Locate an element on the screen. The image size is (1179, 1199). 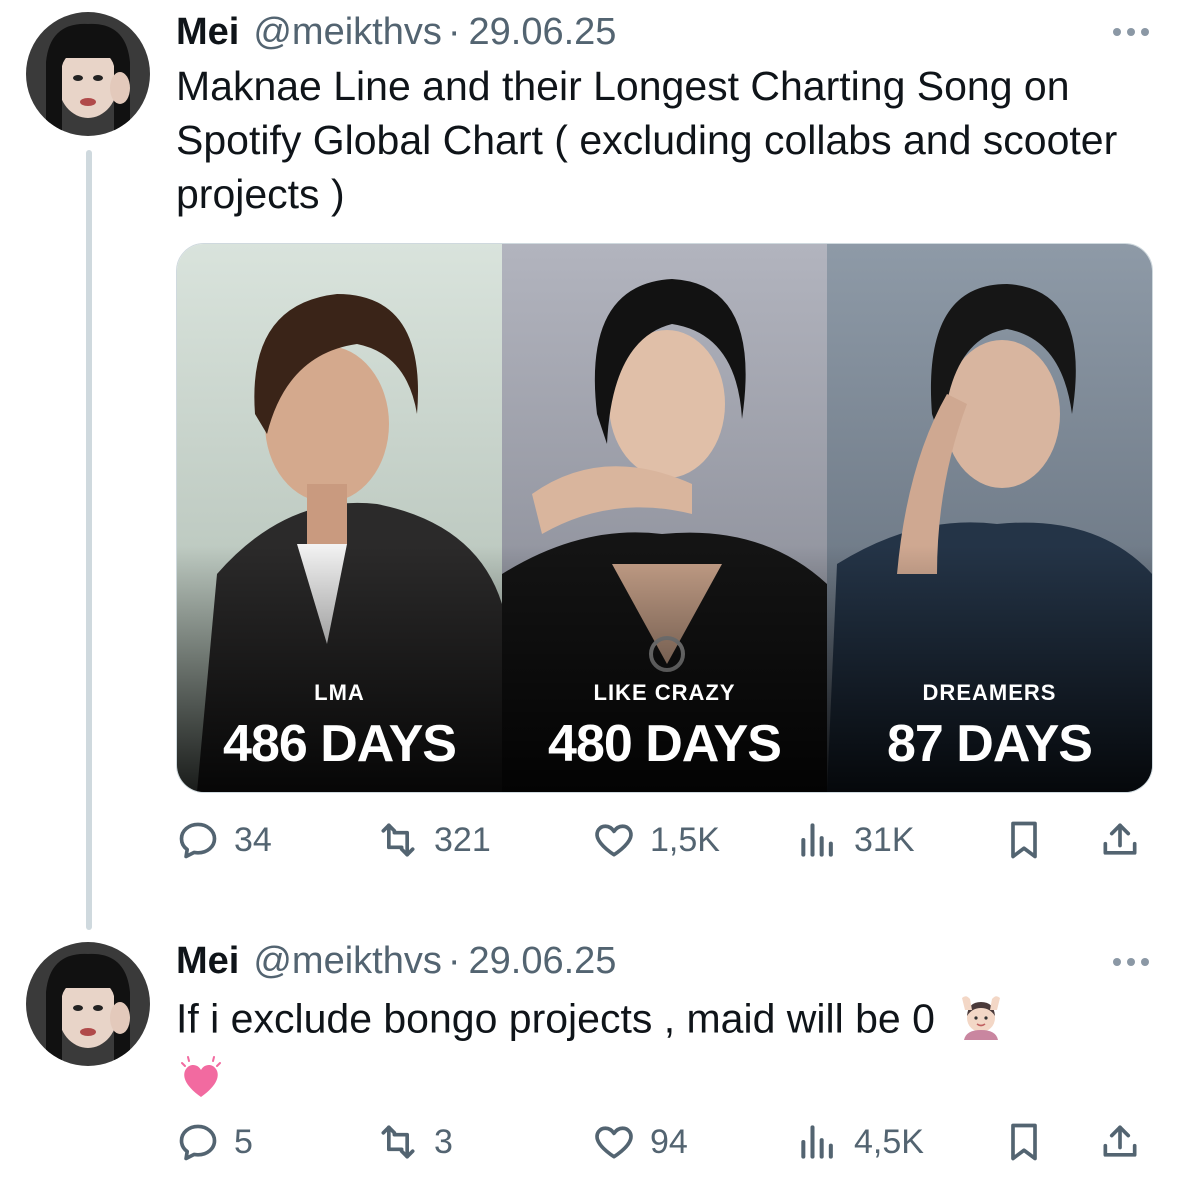
chart-days: 486 DAYS is located at coordinates (340, 744).